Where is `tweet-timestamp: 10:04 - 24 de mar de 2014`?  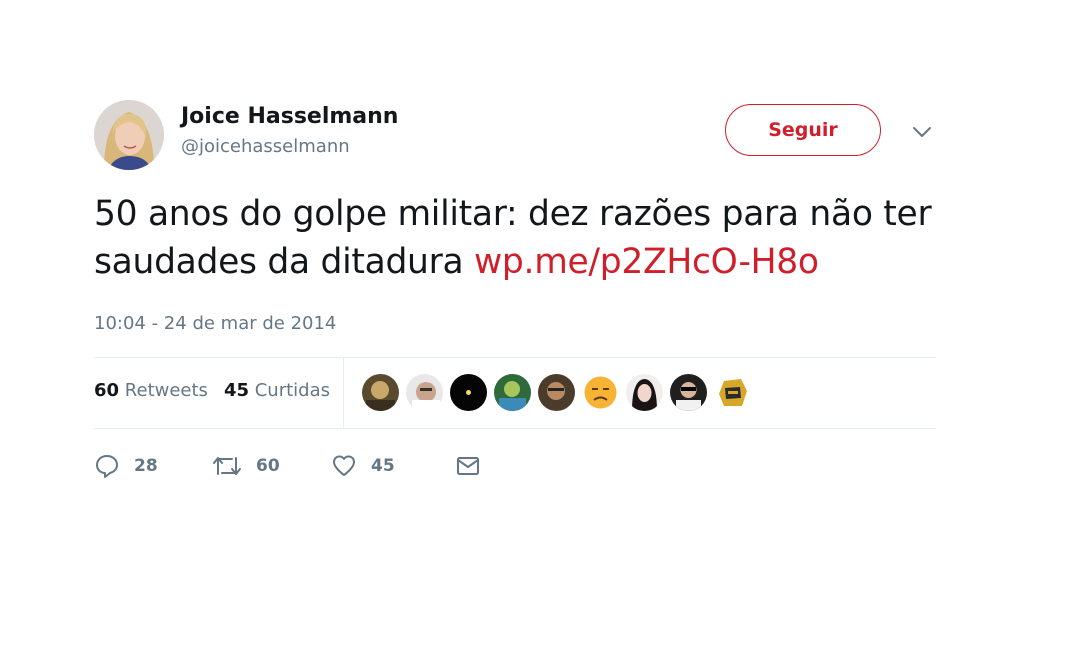 tweet-timestamp: 10:04 - 24 de mar de 2014 is located at coordinates (515, 324).